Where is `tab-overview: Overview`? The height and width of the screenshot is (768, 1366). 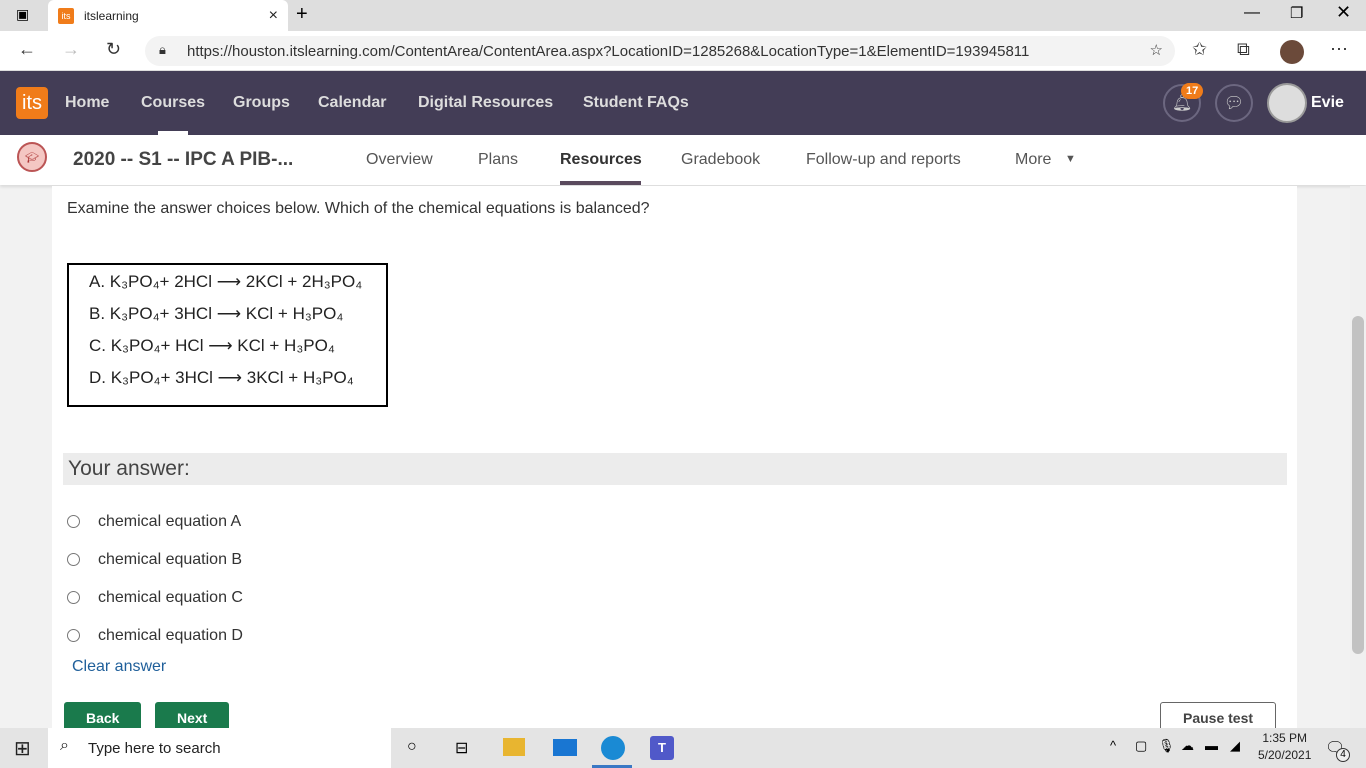
tab-overview: Overview is located at coordinates (399, 160).